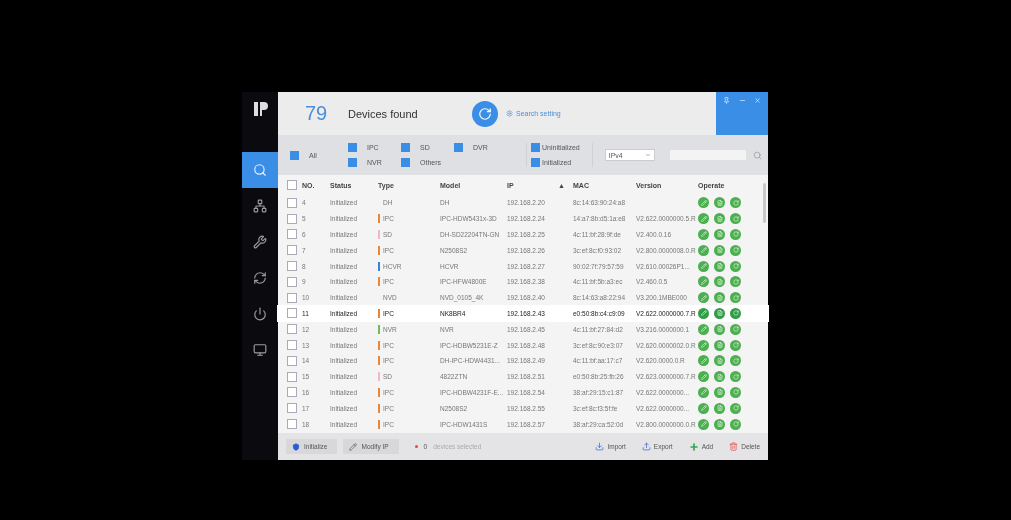 The image size is (1011, 520). I want to click on scrollbar, so click(764, 203).